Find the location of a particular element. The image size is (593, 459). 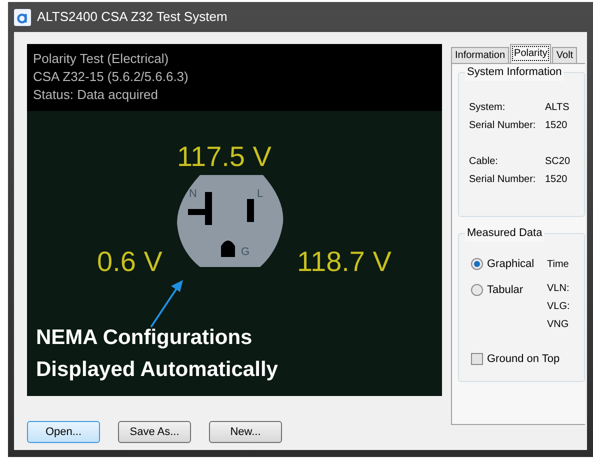

field-value: SC20 is located at coordinates (557, 162).